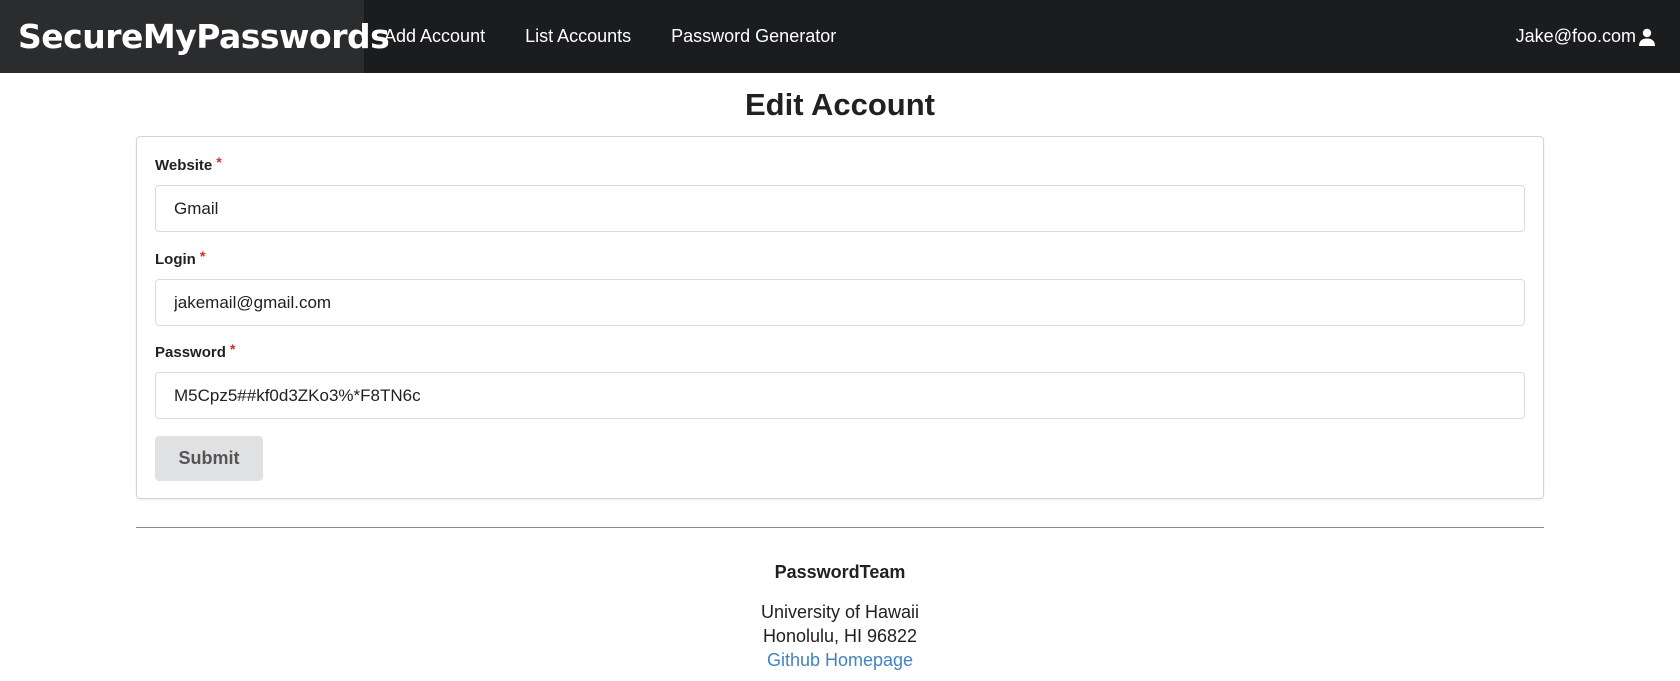 The image size is (1680, 681). I want to click on footer-address-line1: University of Hawaii, so click(840, 612).